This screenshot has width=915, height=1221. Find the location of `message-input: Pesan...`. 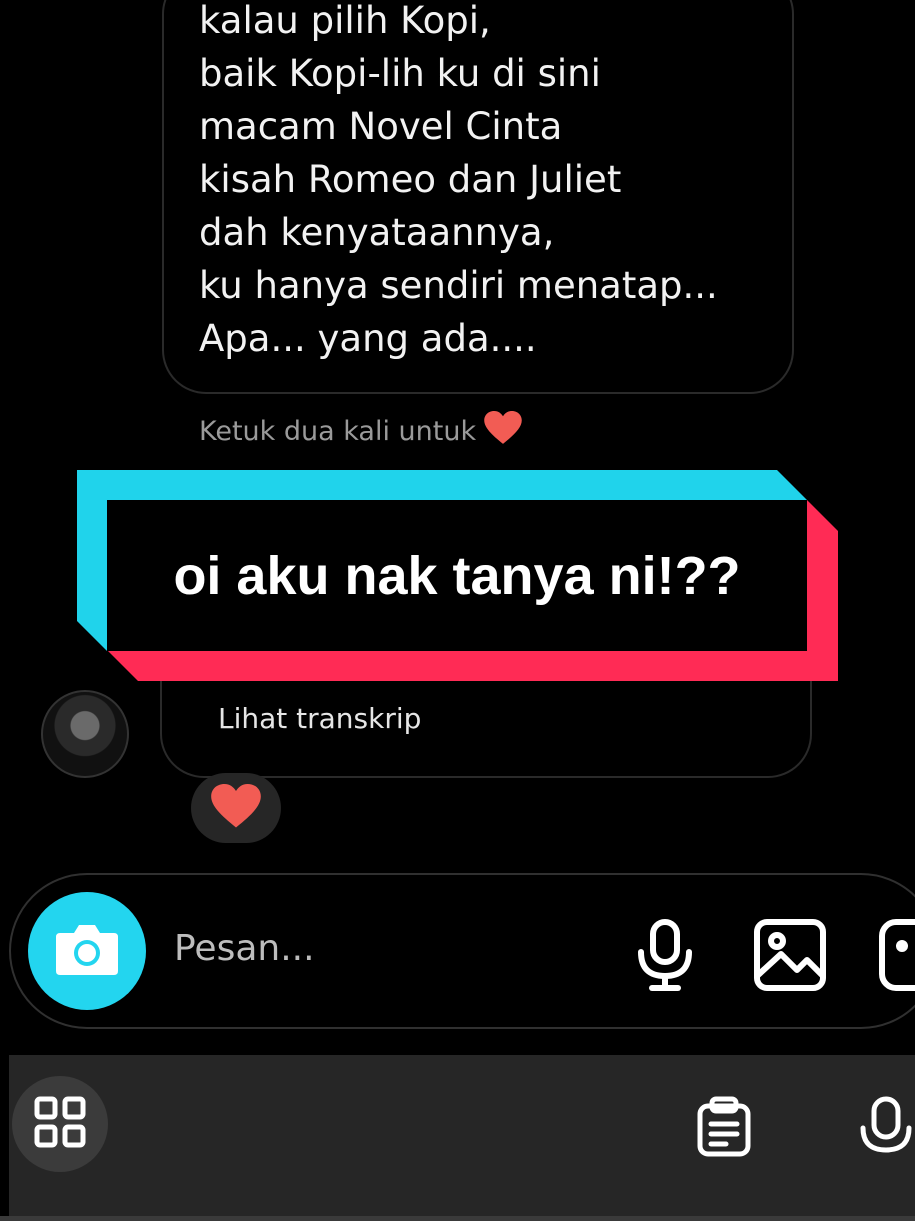

message-input: Pesan... is located at coordinates (244, 948).